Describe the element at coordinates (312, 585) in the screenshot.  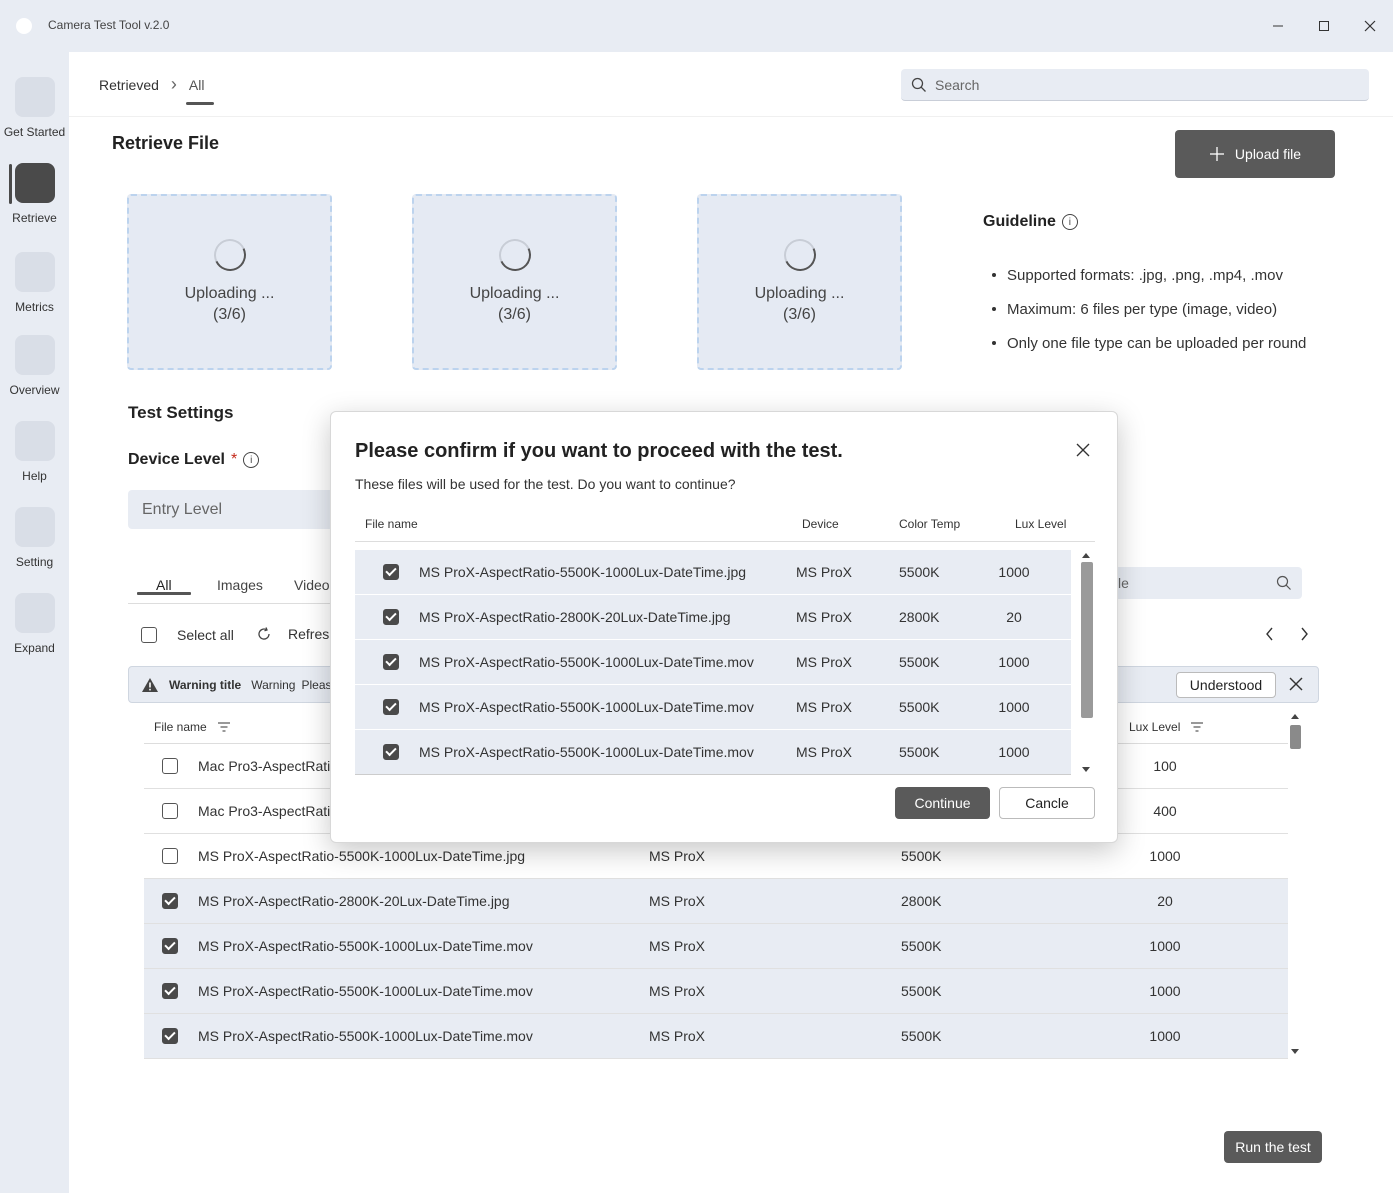
I see `tab-video: Video` at that location.